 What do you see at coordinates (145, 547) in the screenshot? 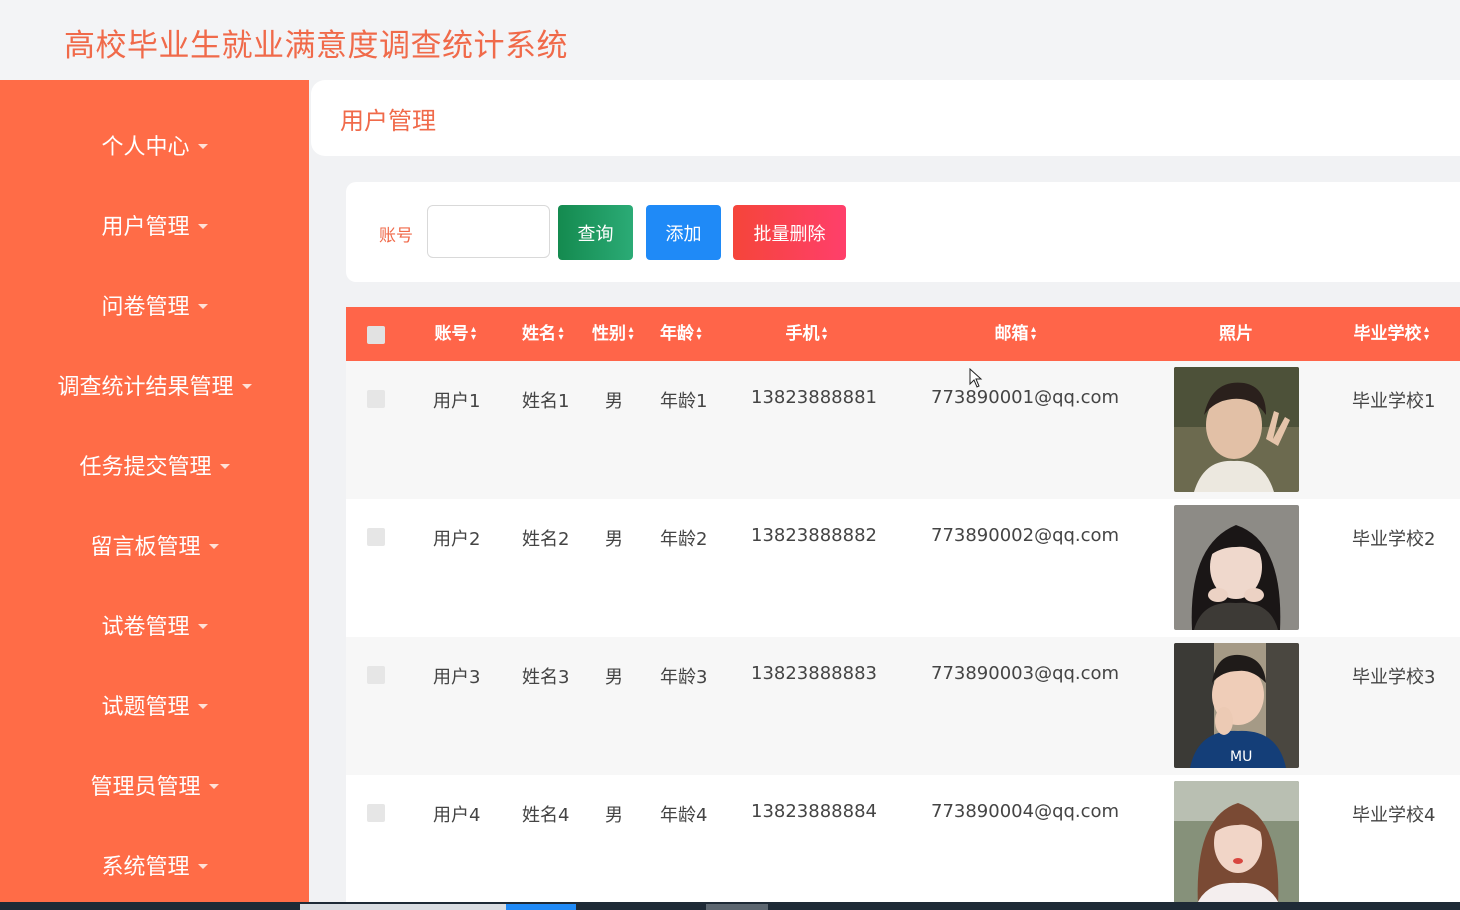
I see `sidebar-item-label: 留言板管理` at bounding box center [145, 547].